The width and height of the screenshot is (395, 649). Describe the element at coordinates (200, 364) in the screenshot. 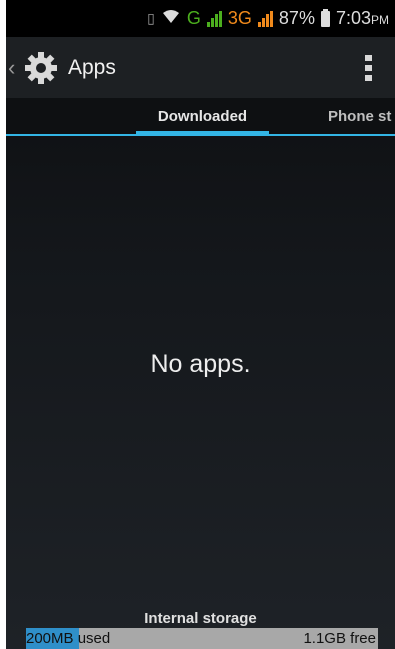

I see `empty-list-message: No apps.` at that location.